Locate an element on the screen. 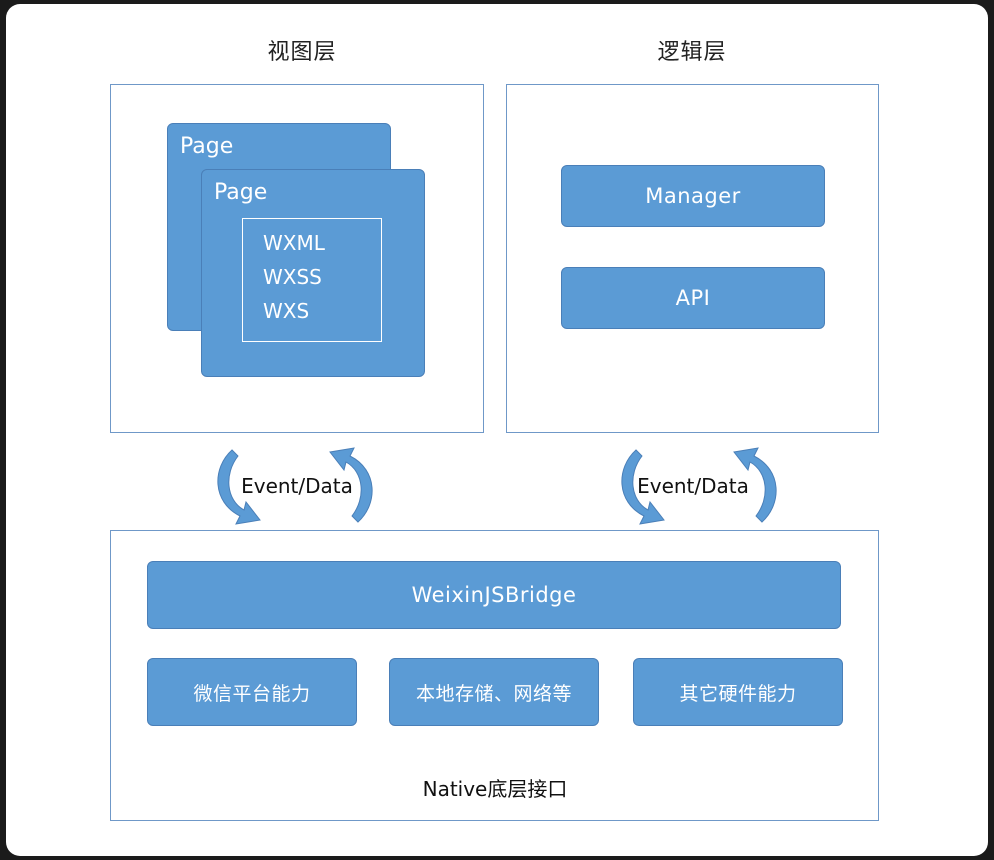 Image resolution: width=994 pixels, height=860 pixels. native-interface-label: Native底层接口 is located at coordinates (495, 789).